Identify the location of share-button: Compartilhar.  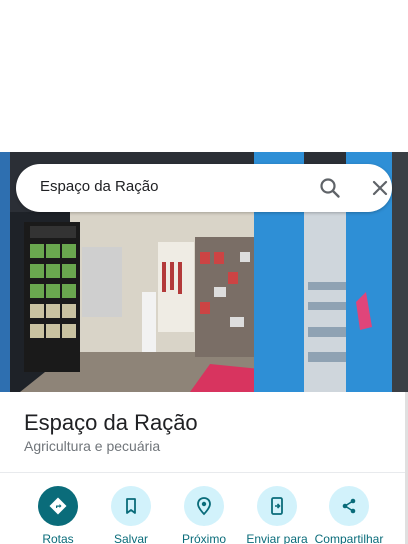
(349, 515).